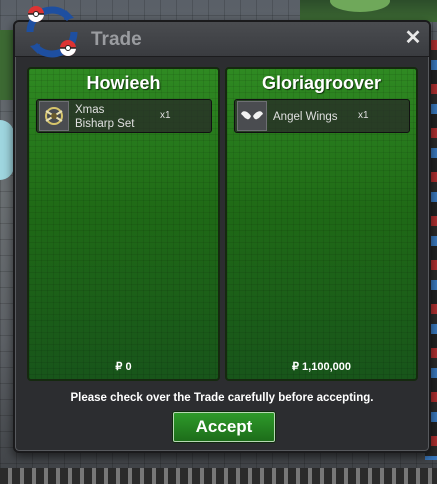  Describe the element at coordinates (321, 367) in the screenshot. I see `money-amount: ₽ 1,100,000` at that location.